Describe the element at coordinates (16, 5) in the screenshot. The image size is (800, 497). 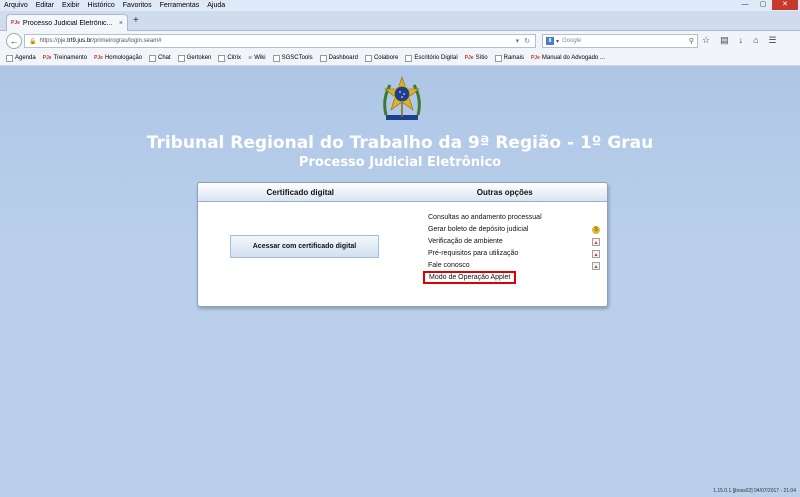
I see `menu-arquivo: Arquivo` at that location.